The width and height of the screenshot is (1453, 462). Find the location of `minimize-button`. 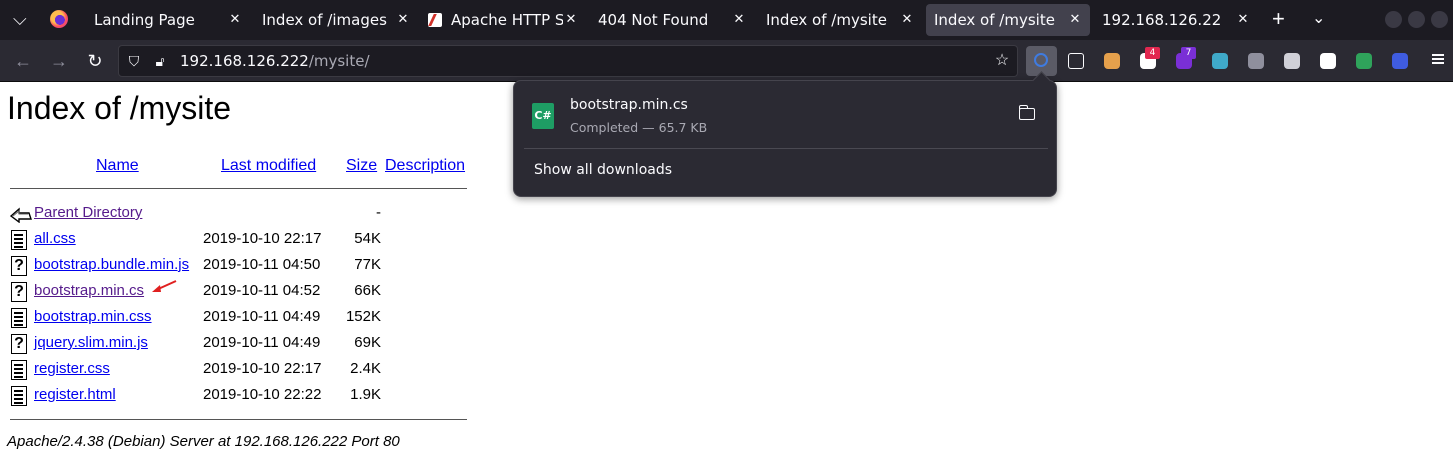

minimize-button is located at coordinates (1393, 19).